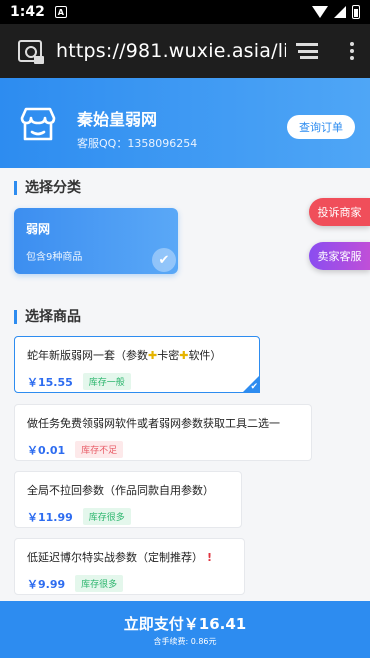  Describe the element at coordinates (352, 51) in the screenshot. I see `more-menu-icon` at that location.